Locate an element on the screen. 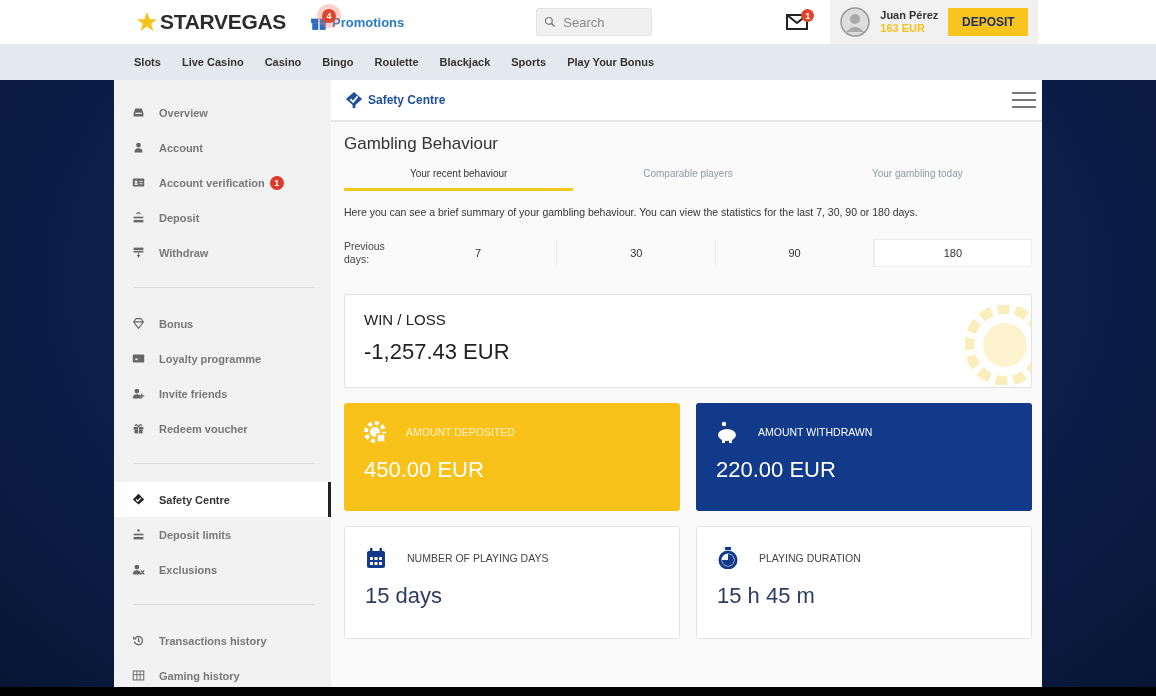  sidebar-item: Safety Centre is located at coordinates (222, 499).